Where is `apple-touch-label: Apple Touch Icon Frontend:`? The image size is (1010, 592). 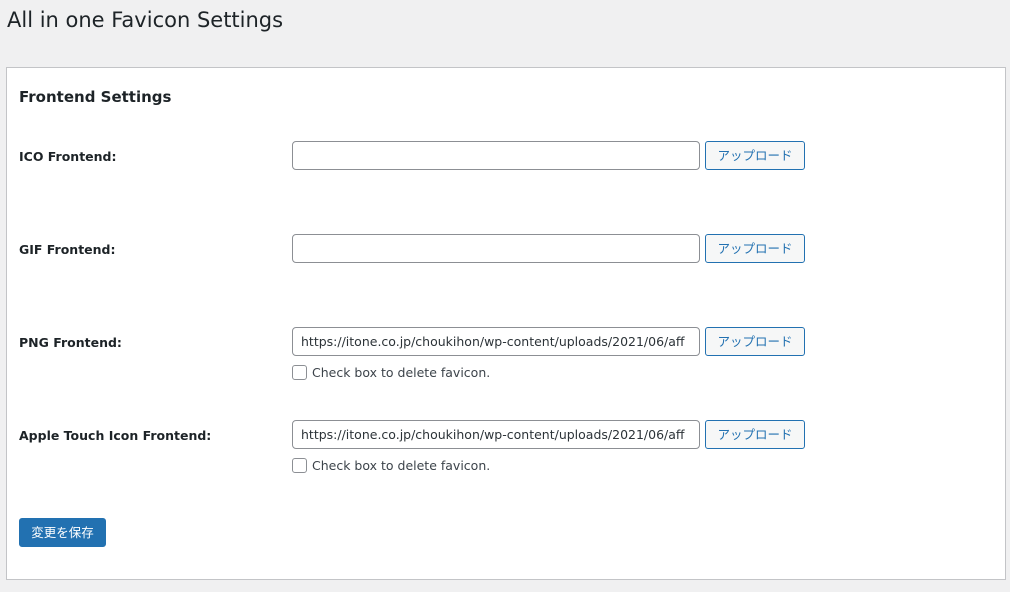 apple-touch-label: Apple Touch Icon Frontend: is located at coordinates (115, 435).